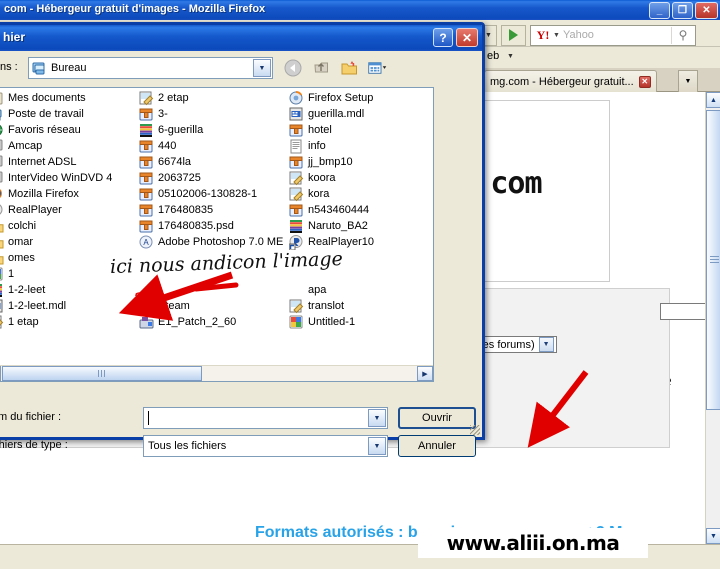  Describe the element at coordinates (425, 373) in the screenshot. I see `scroll-right-icon: ▶` at that location.